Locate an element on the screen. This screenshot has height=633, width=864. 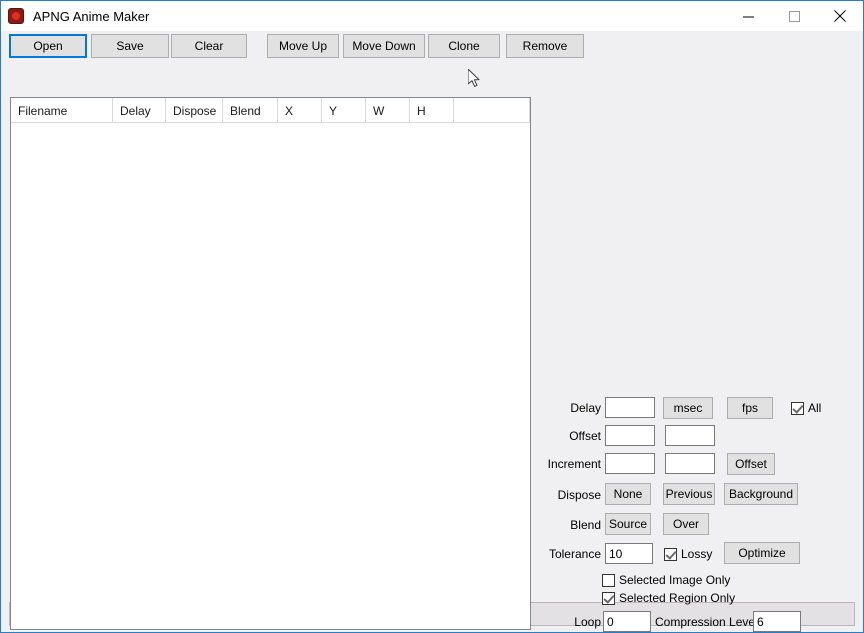
increment-offset-button: Offset is located at coordinates (751, 464).